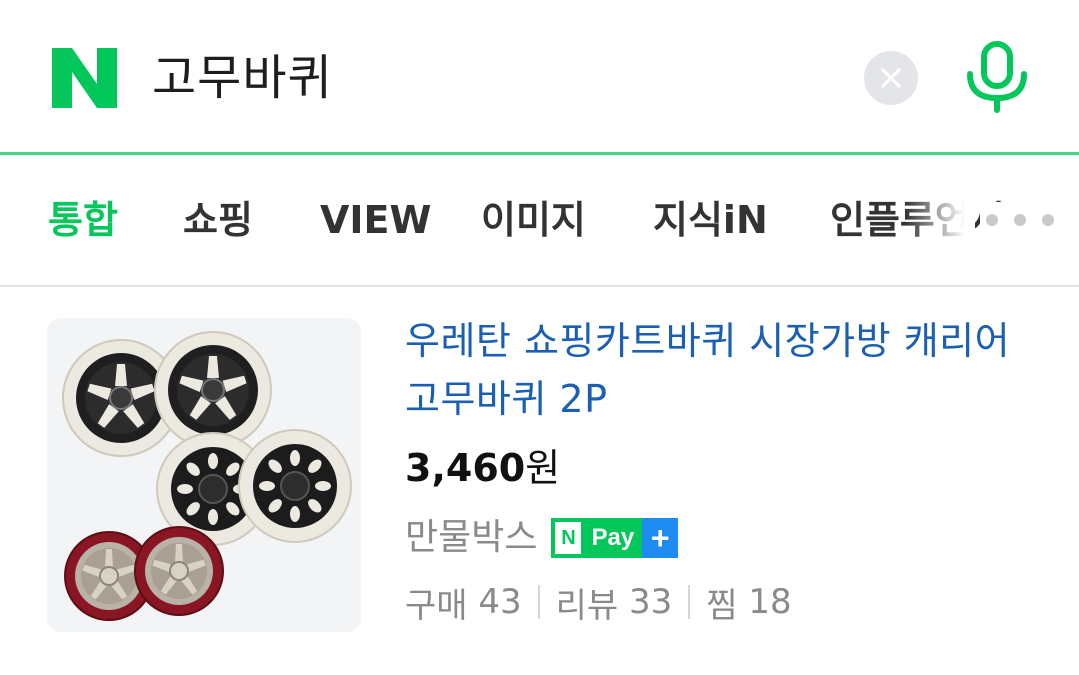 This screenshot has height=675, width=1079. I want to click on npay-label: Pay, so click(614, 538).